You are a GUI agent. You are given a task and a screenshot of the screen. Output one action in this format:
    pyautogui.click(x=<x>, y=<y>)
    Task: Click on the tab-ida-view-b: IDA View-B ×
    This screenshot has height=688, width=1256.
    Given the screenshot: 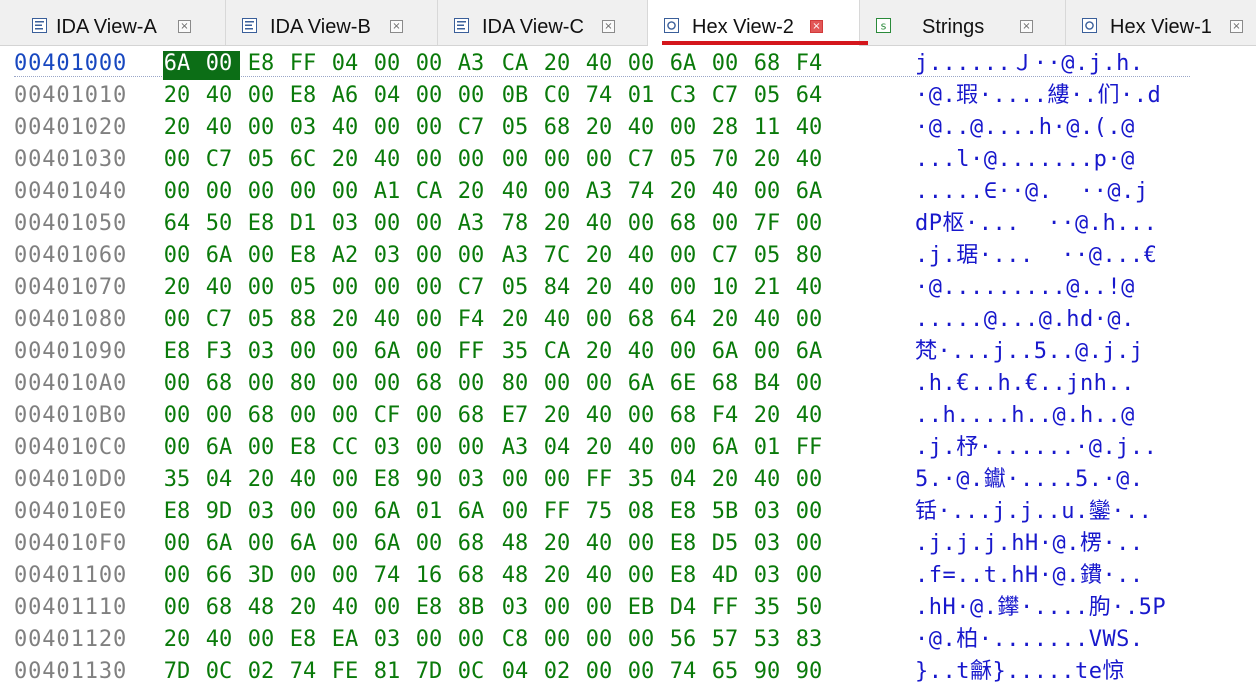 What is the action you would take?
    pyautogui.click(x=332, y=22)
    